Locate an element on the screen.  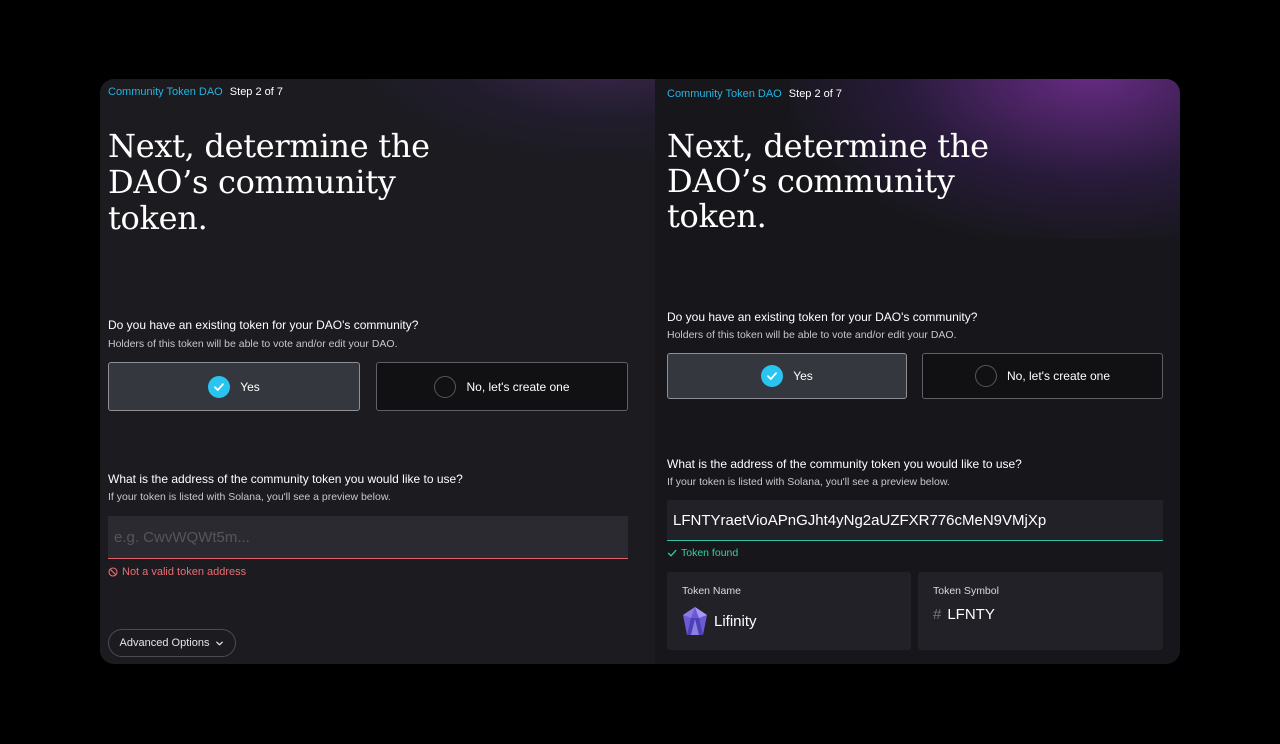
token-symbol-row: # LFNTY is located at coordinates (964, 614).